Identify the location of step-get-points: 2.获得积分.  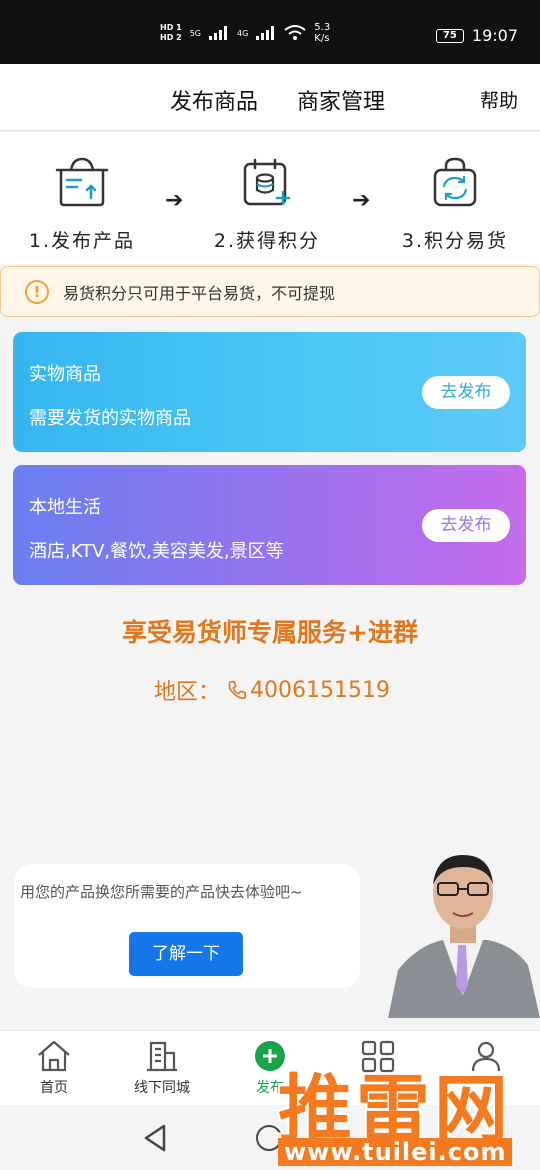
(267, 204).